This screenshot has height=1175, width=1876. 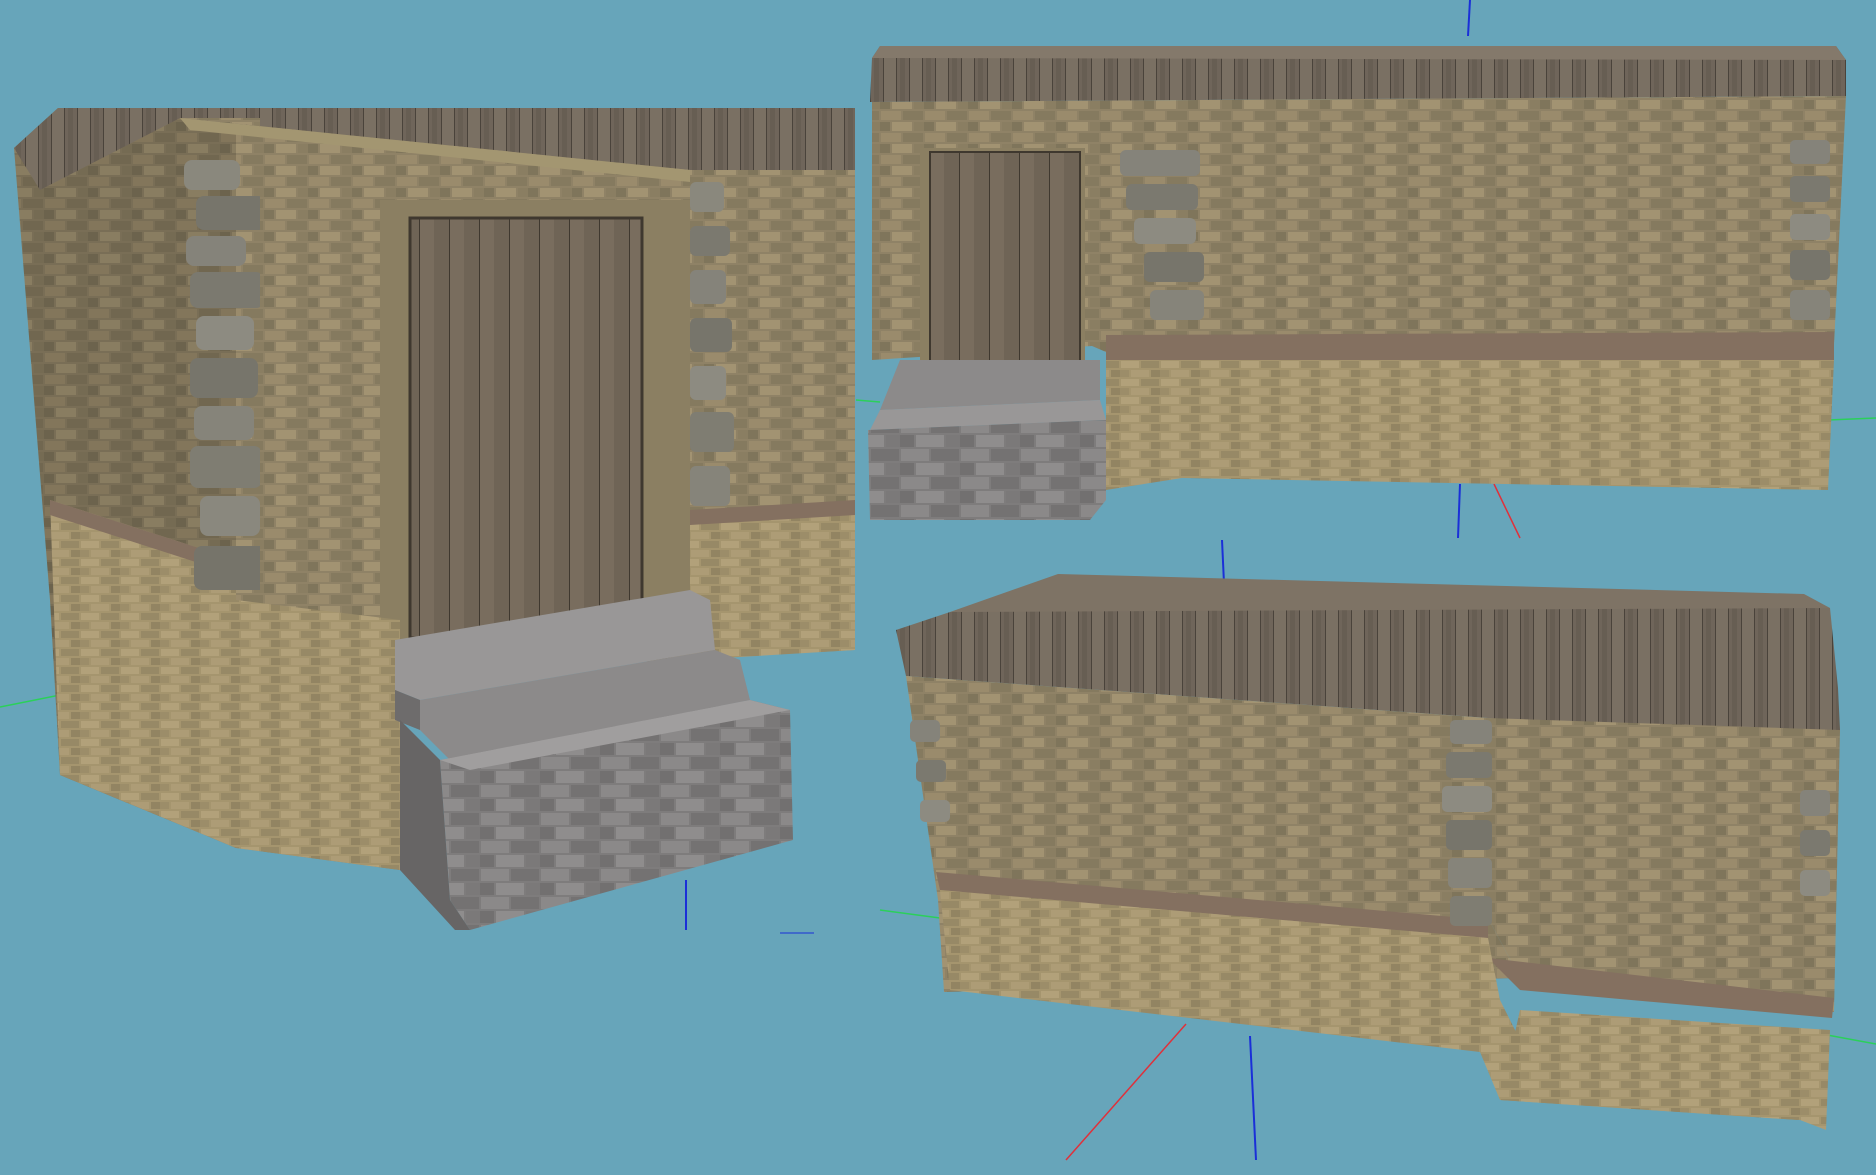 What do you see at coordinates (1469, 18) in the screenshot?
I see `z-axis-line-top` at bounding box center [1469, 18].